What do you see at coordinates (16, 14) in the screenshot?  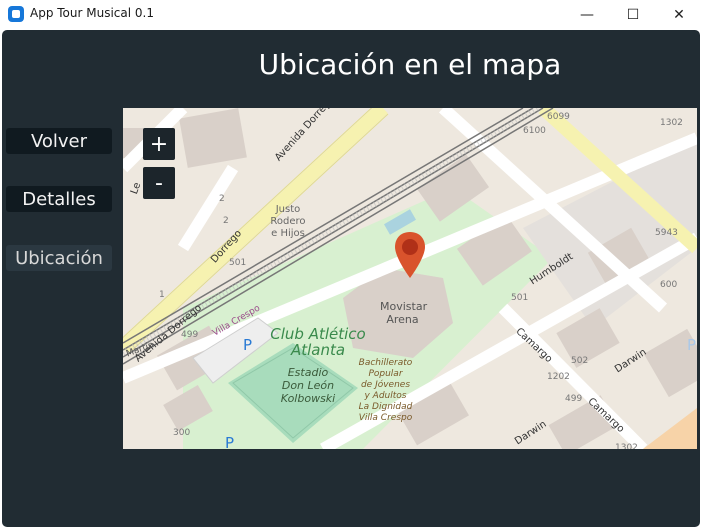 I see `app-icon` at bounding box center [16, 14].